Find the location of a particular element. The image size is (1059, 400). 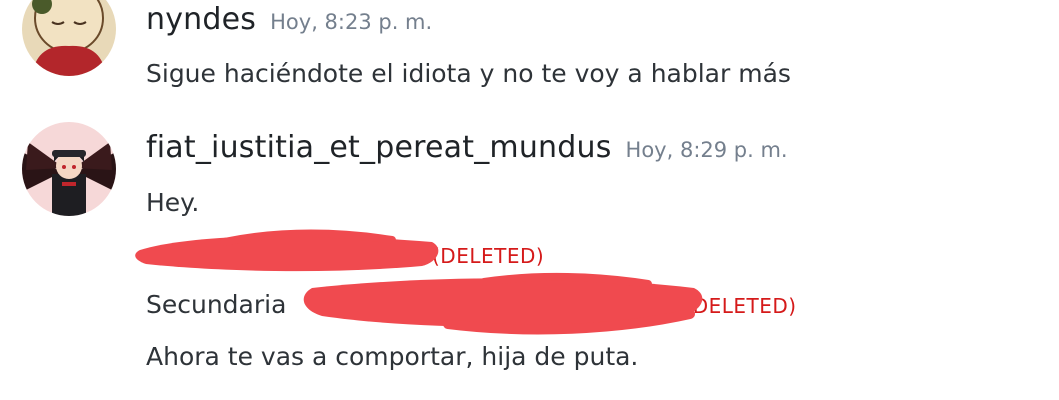

redacted-line: (DELETED) is located at coordinates (345, 254).